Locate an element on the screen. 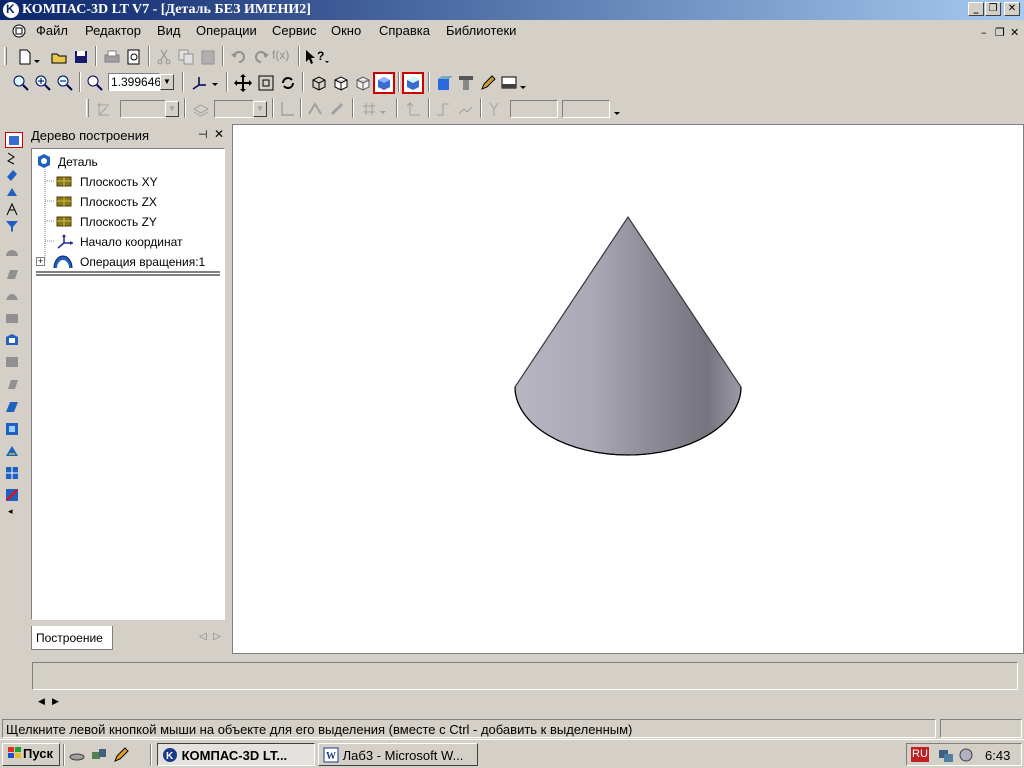 Image resolution: width=1024 pixels, height=768 pixels. tab-build: Построение is located at coordinates (72, 638).